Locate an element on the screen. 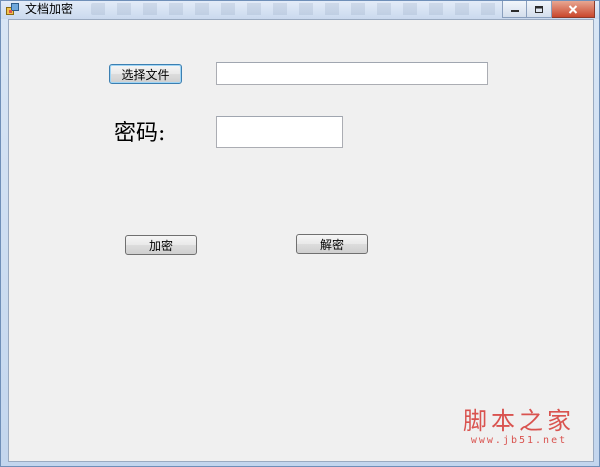 The image size is (600, 467). maximize-icon is located at coordinates (539, 9).